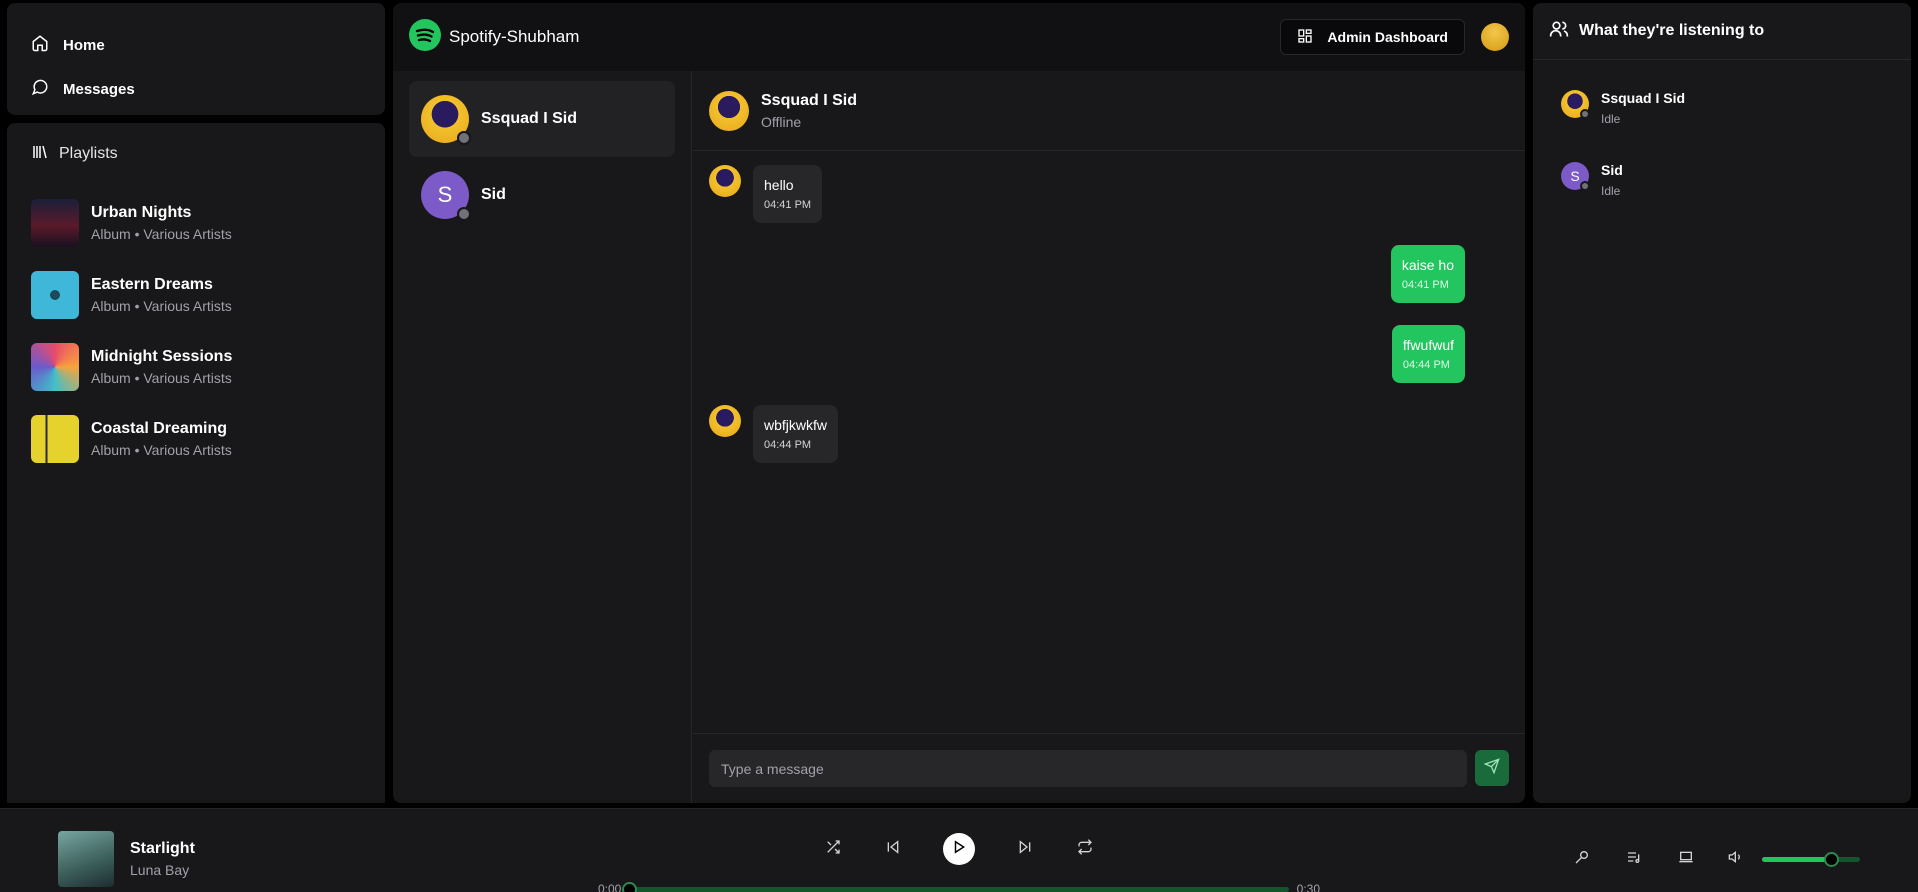 The width and height of the screenshot is (1918, 892). I want to click on friends-activity-title: What they're listening to, so click(1672, 30).